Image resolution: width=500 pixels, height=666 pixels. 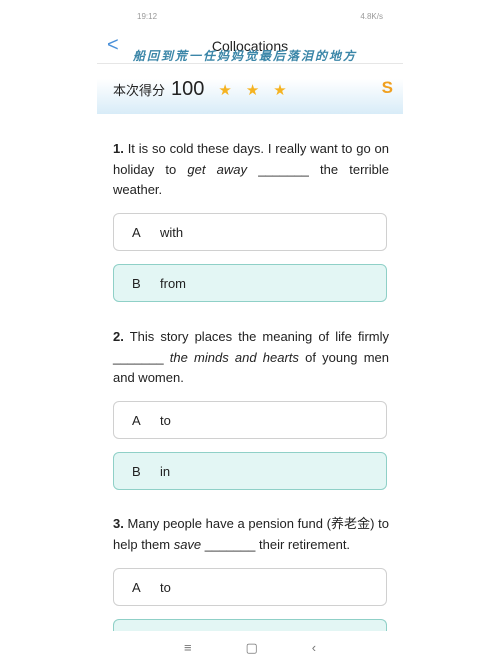 What do you see at coordinates (250, 232) in the screenshot?
I see `option-a: Awith` at bounding box center [250, 232].